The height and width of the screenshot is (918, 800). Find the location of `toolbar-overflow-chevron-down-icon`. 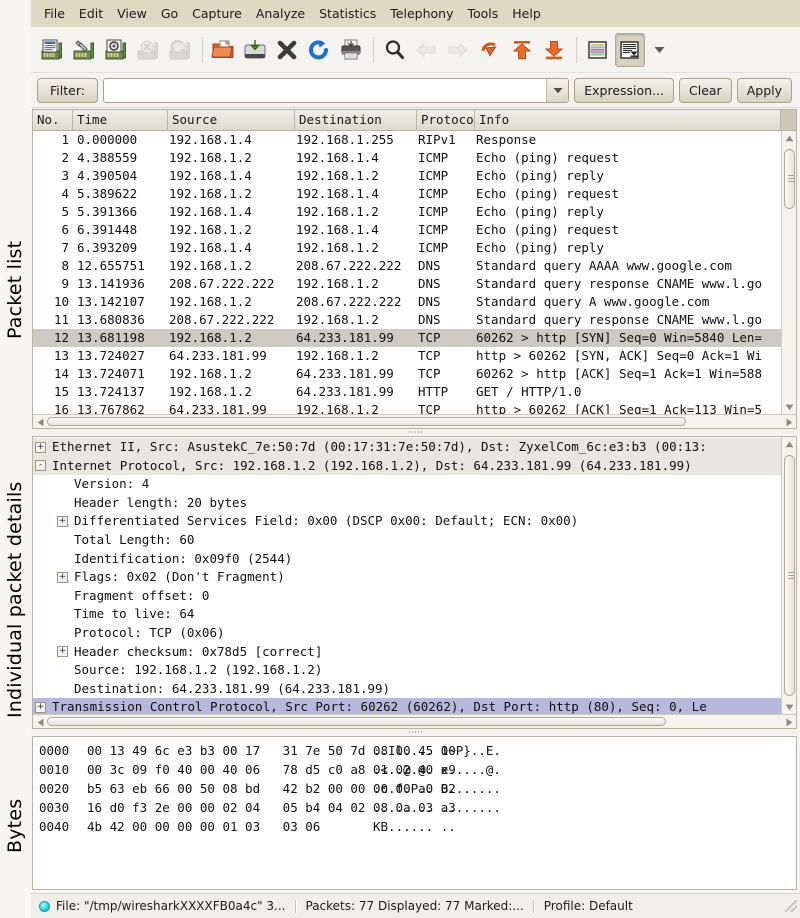

toolbar-overflow-chevron-down-icon is located at coordinates (659, 50).